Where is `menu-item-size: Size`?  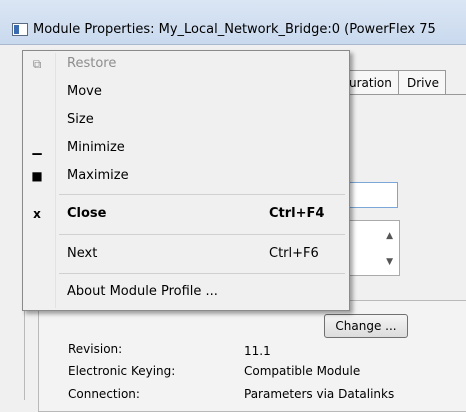 menu-item-size: Size is located at coordinates (186, 120).